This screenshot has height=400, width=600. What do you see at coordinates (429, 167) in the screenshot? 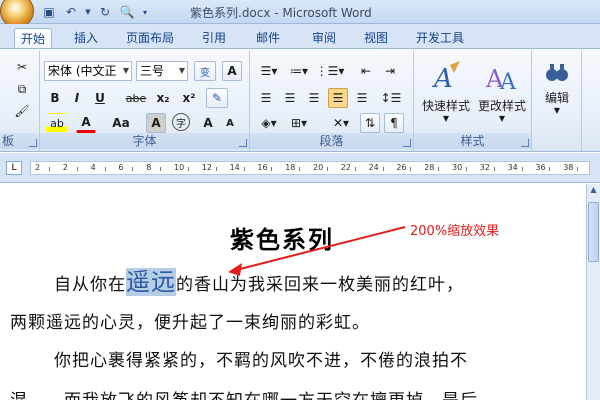
I see `ruler-number: 28` at bounding box center [429, 167].